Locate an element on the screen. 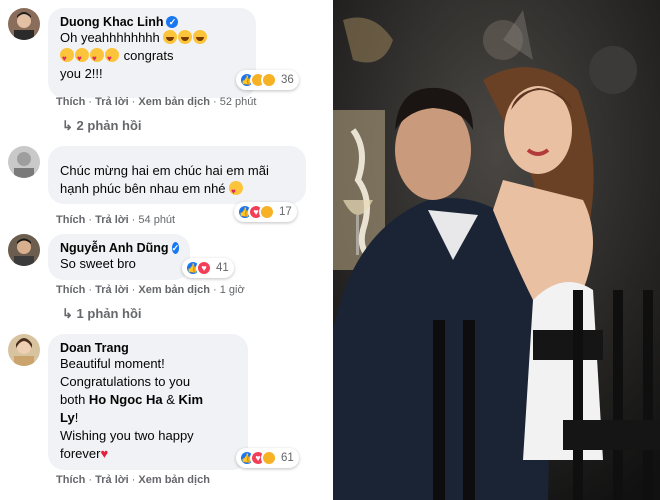 This screenshot has width=660, height=500. view-replies: ↳ 2 phản hồi is located at coordinates (102, 126).